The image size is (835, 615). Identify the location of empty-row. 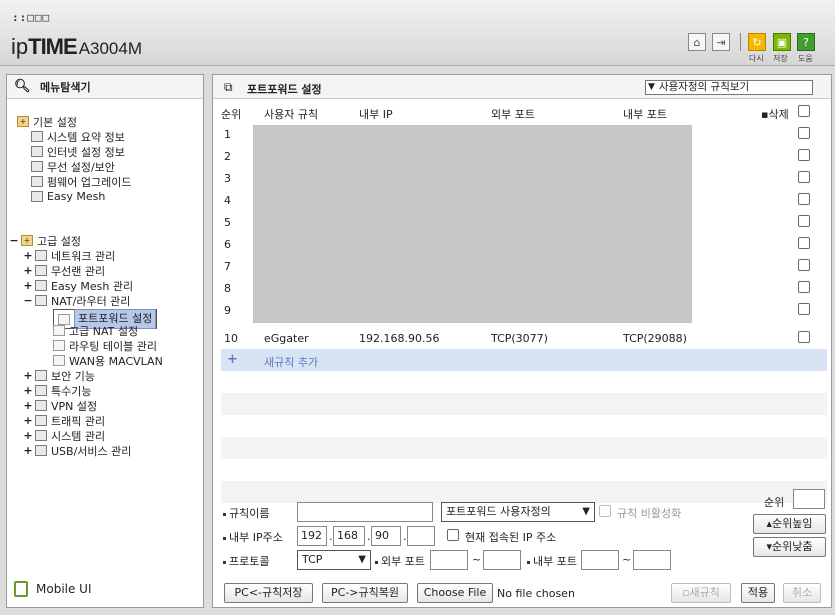
(524, 404).